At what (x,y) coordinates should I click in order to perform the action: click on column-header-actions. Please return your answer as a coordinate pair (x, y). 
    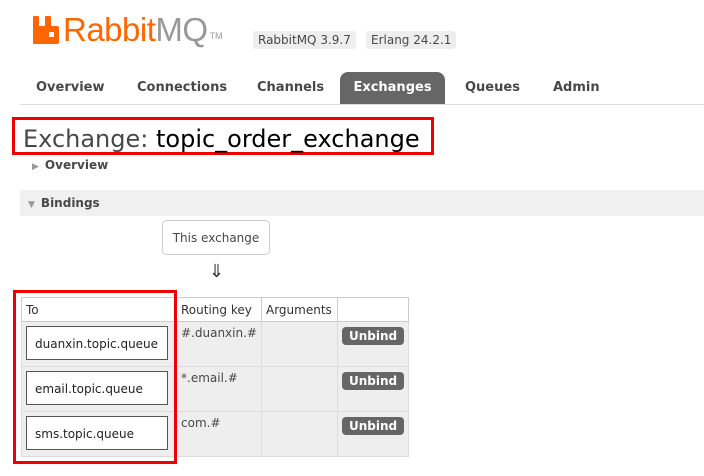
    Looking at the image, I should click on (373, 309).